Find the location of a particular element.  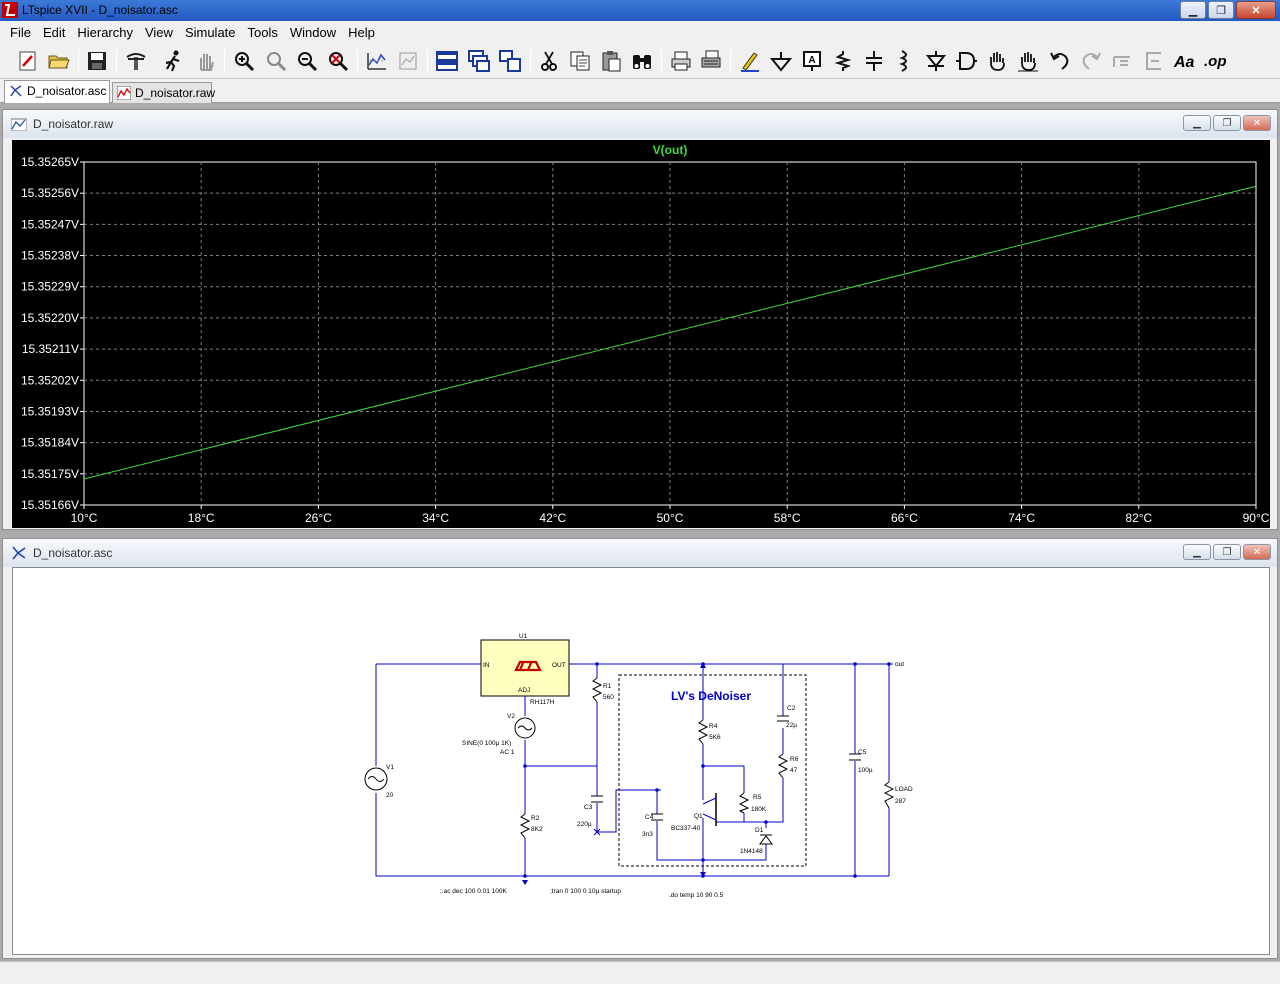

zoom-in-icon is located at coordinates (244, 61).